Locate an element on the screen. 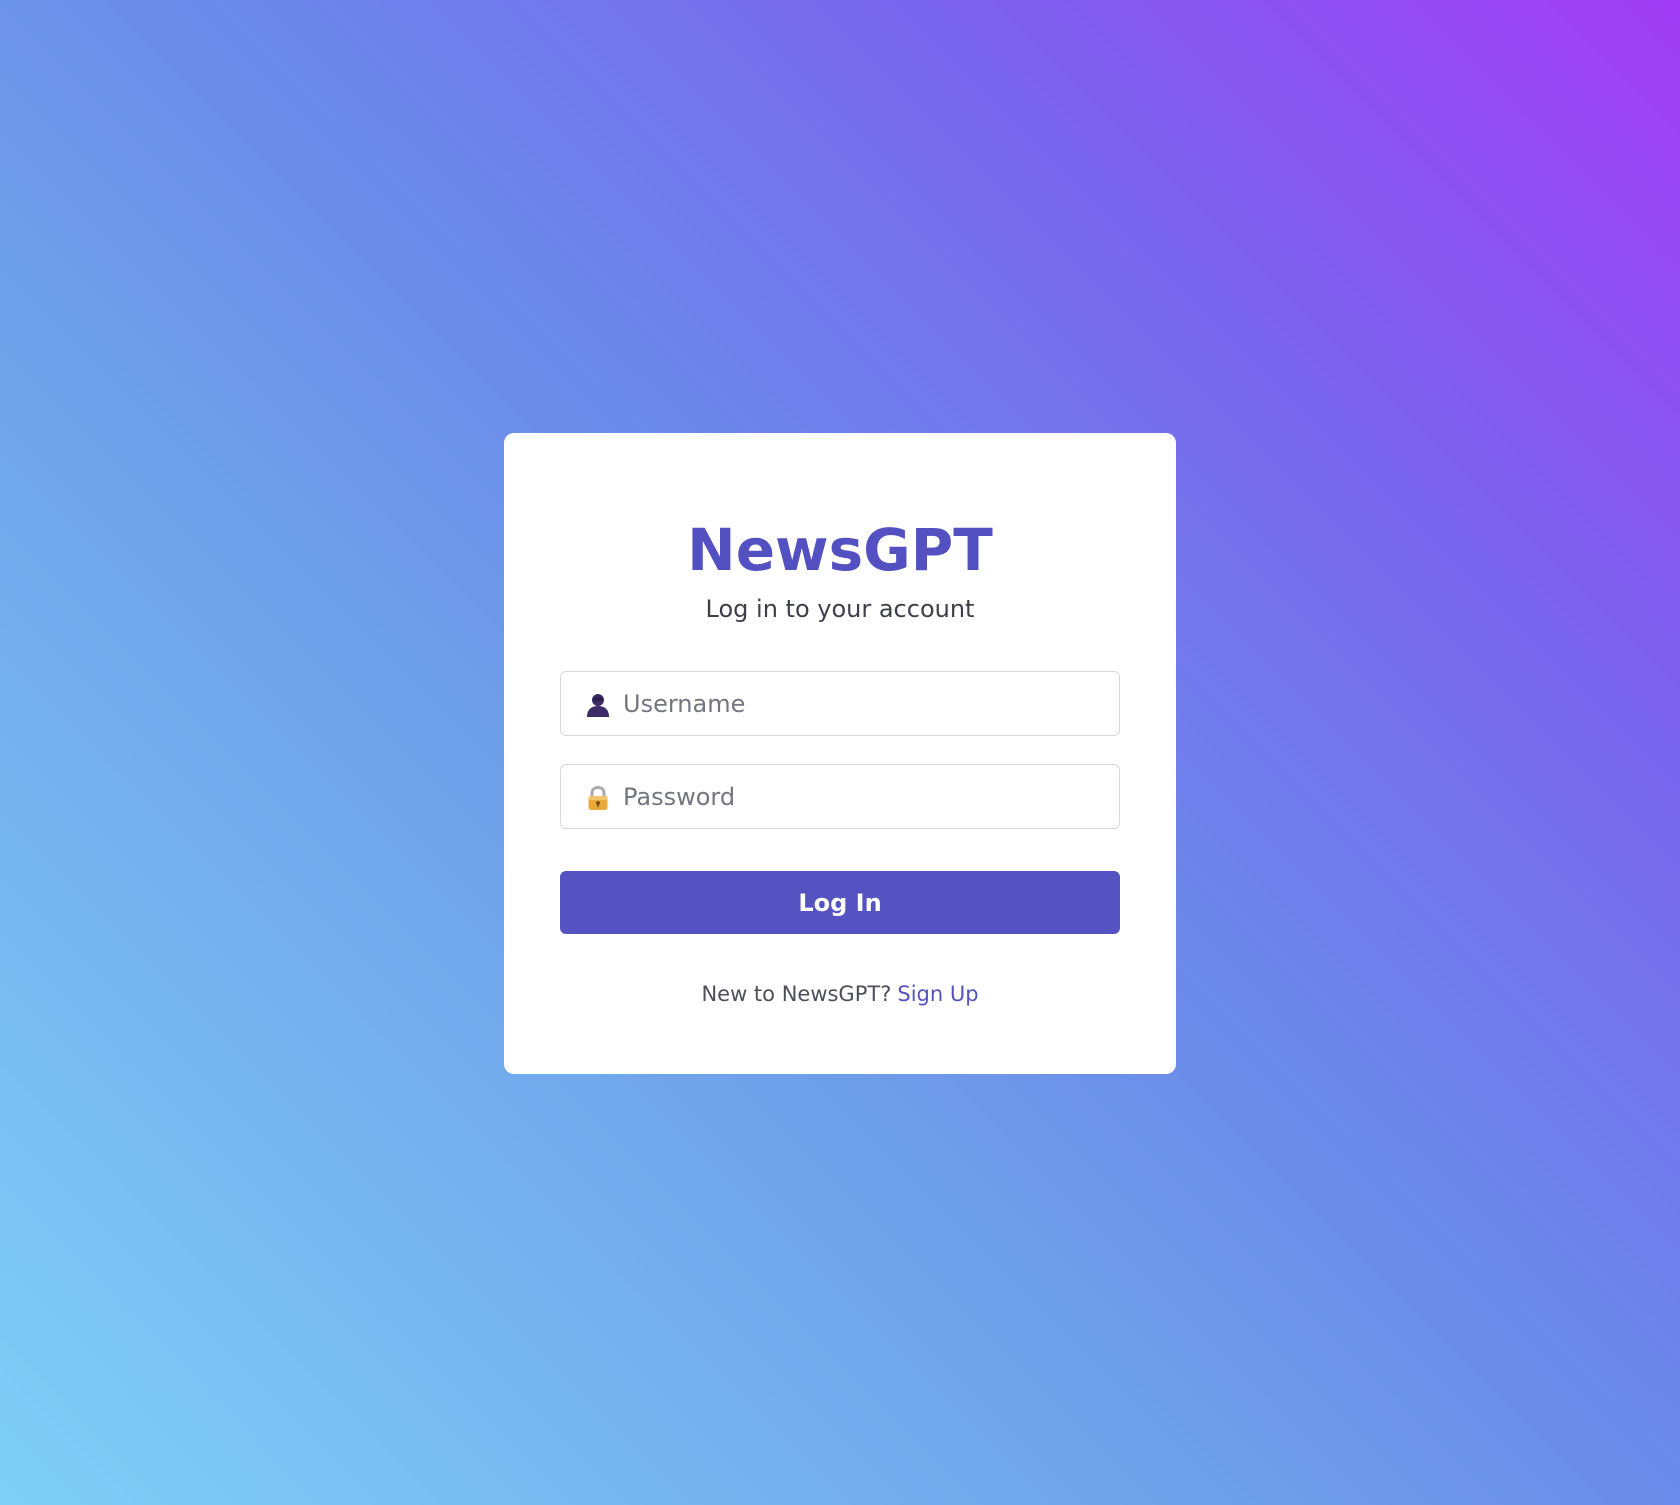 The width and height of the screenshot is (1680, 1505). app-title: NewsGPT is located at coordinates (840, 550).